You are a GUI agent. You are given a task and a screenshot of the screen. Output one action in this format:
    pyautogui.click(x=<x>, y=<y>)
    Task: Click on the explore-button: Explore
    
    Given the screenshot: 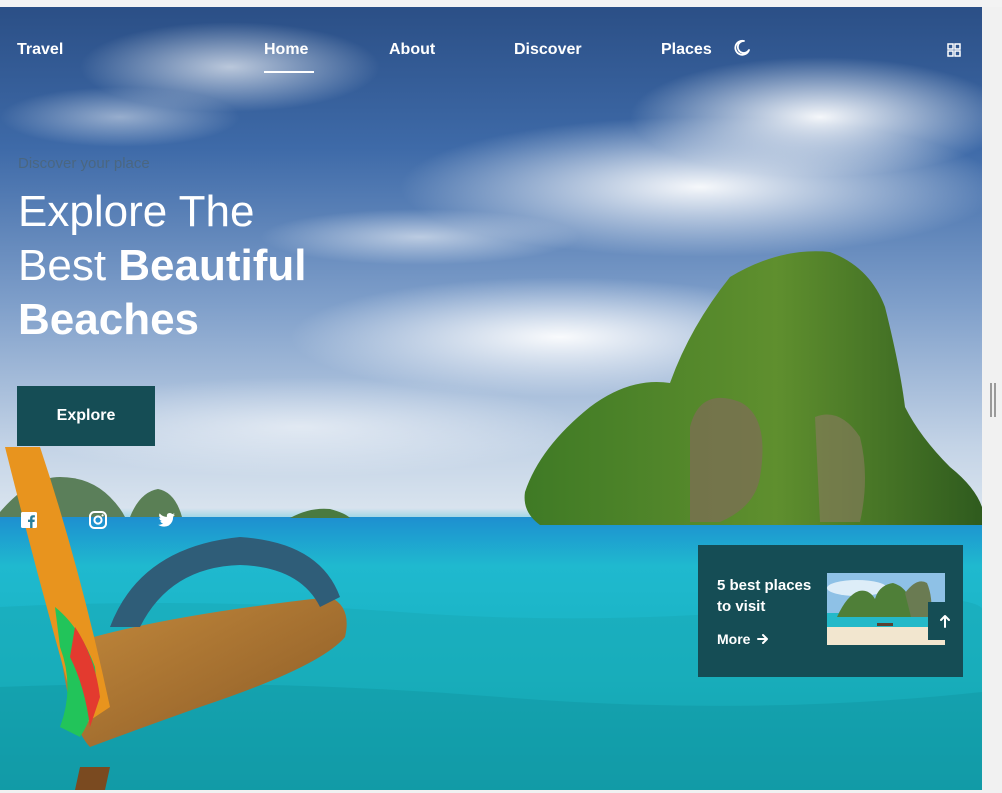 What is the action you would take?
    pyautogui.click(x=86, y=416)
    